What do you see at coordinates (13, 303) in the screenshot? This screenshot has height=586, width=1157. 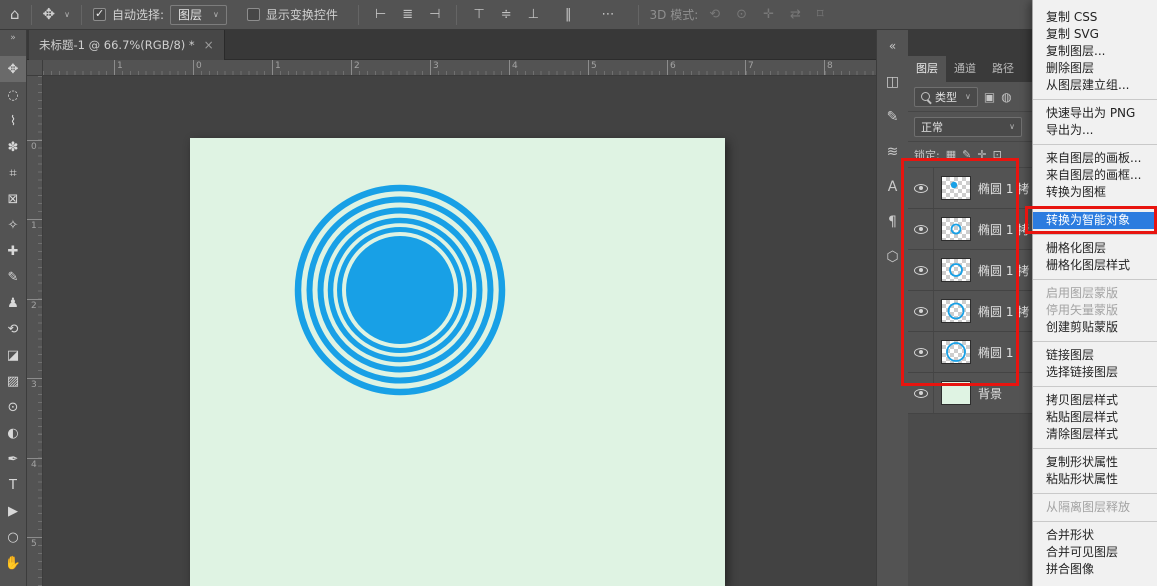 I see `clone-stamp-tool: ♟` at bounding box center [13, 303].